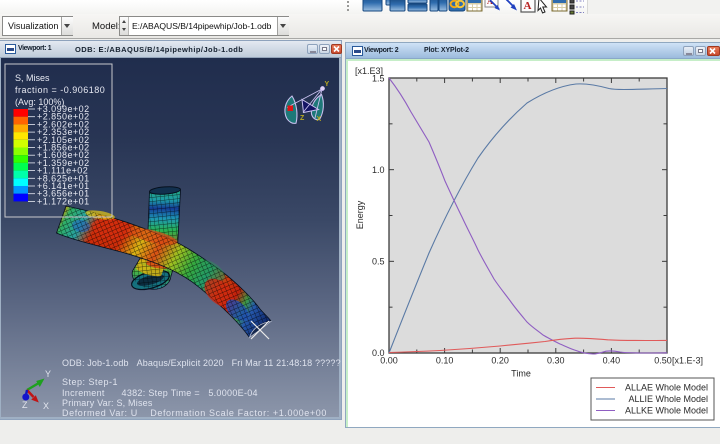 This screenshot has width=720, height=444. Describe the element at coordinates (360, 214) in the screenshot. I see `svg-text: Energy` at that location.